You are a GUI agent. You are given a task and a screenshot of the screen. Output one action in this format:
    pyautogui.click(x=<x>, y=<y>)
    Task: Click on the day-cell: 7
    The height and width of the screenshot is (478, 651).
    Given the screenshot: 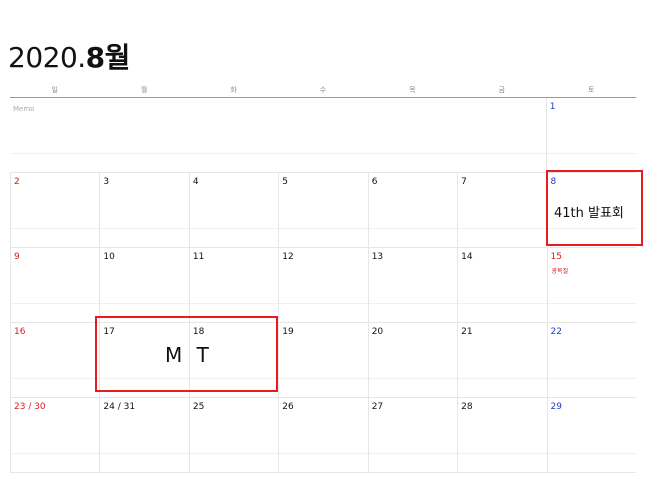 What is the action you would take?
    pyautogui.click(x=501, y=210)
    